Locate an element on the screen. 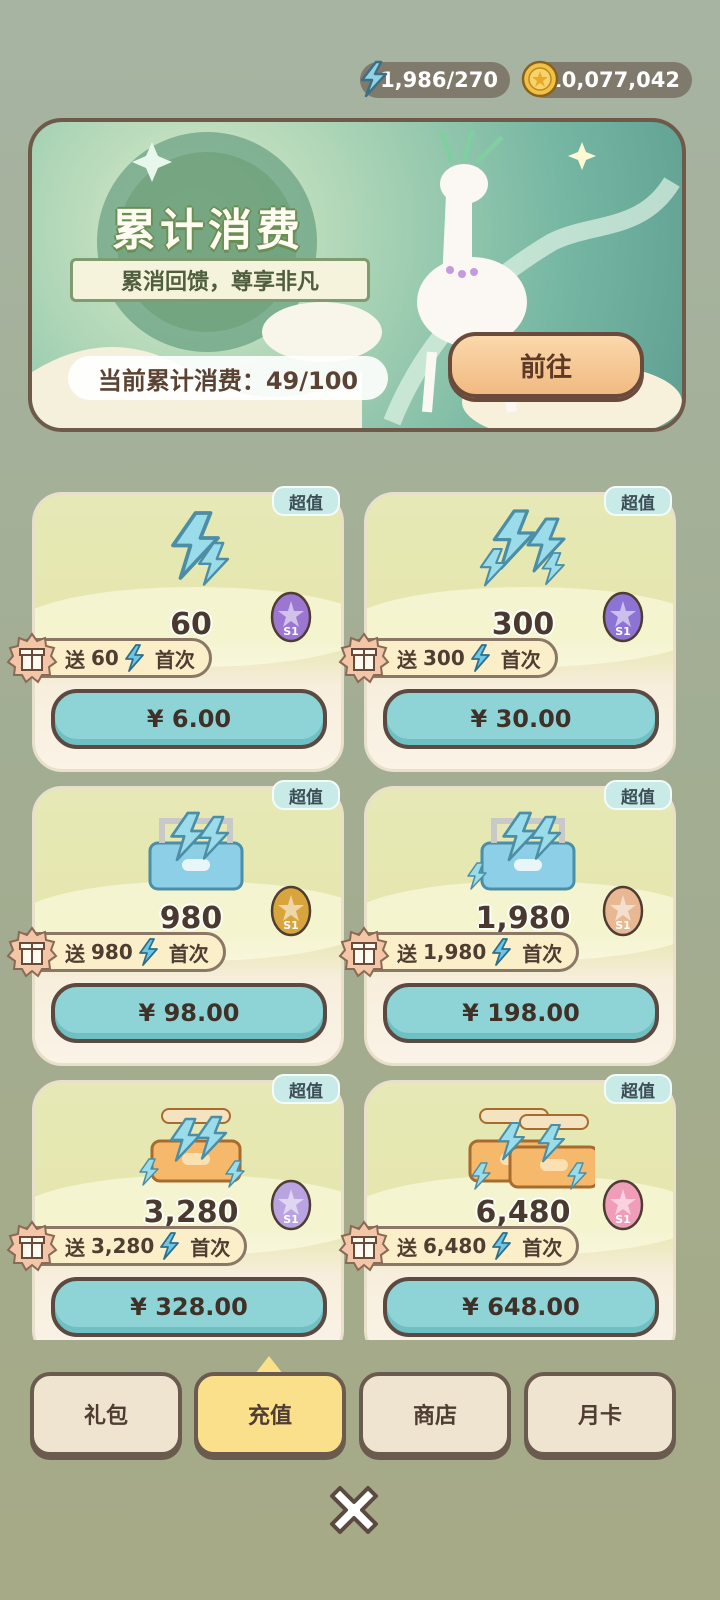 The height and width of the screenshot is (1600, 720). bonus-amount: 6,480 is located at coordinates (455, 1246).